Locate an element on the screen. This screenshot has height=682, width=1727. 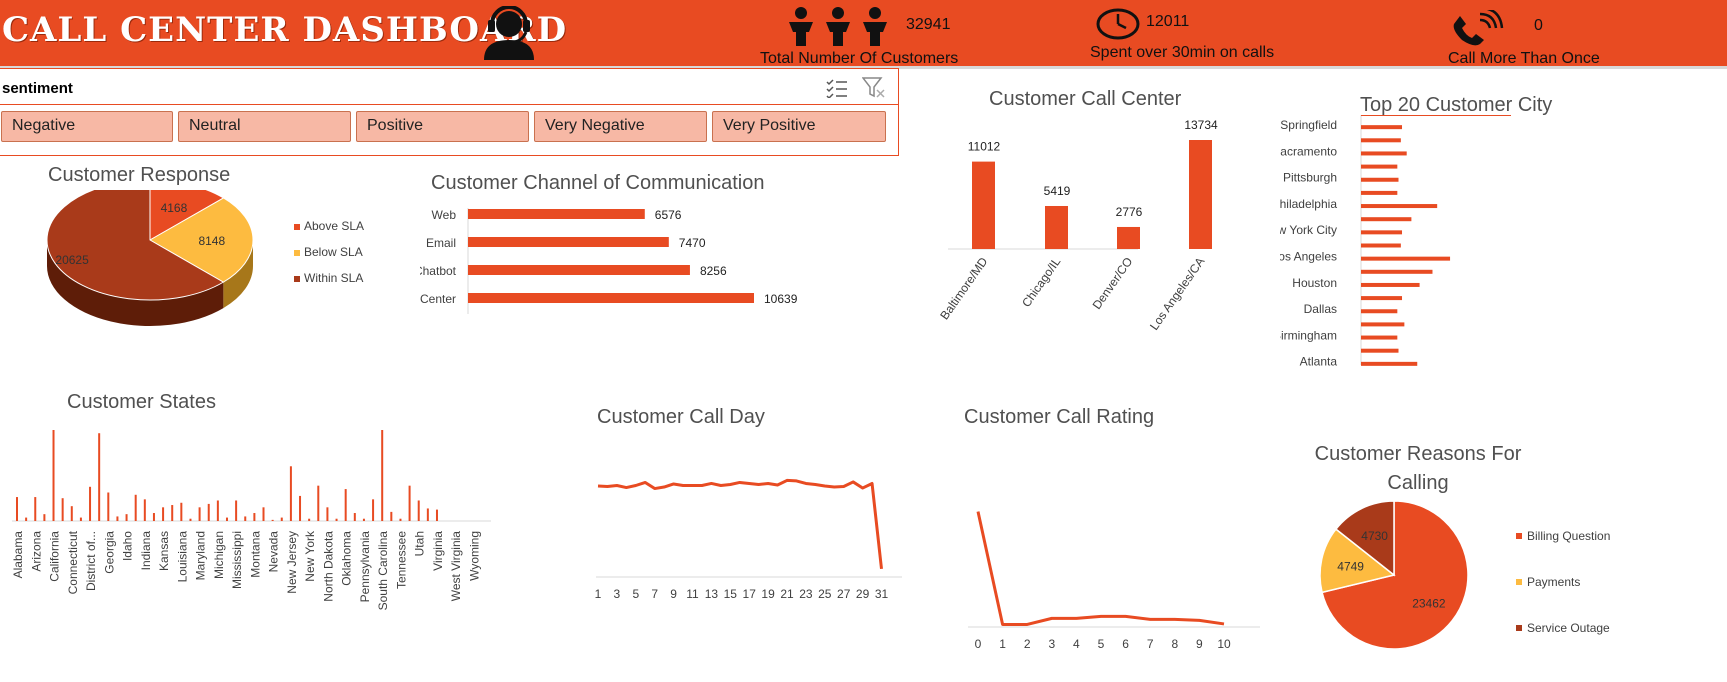
x-tick-label: 10 is located at coordinates (1224, 644).